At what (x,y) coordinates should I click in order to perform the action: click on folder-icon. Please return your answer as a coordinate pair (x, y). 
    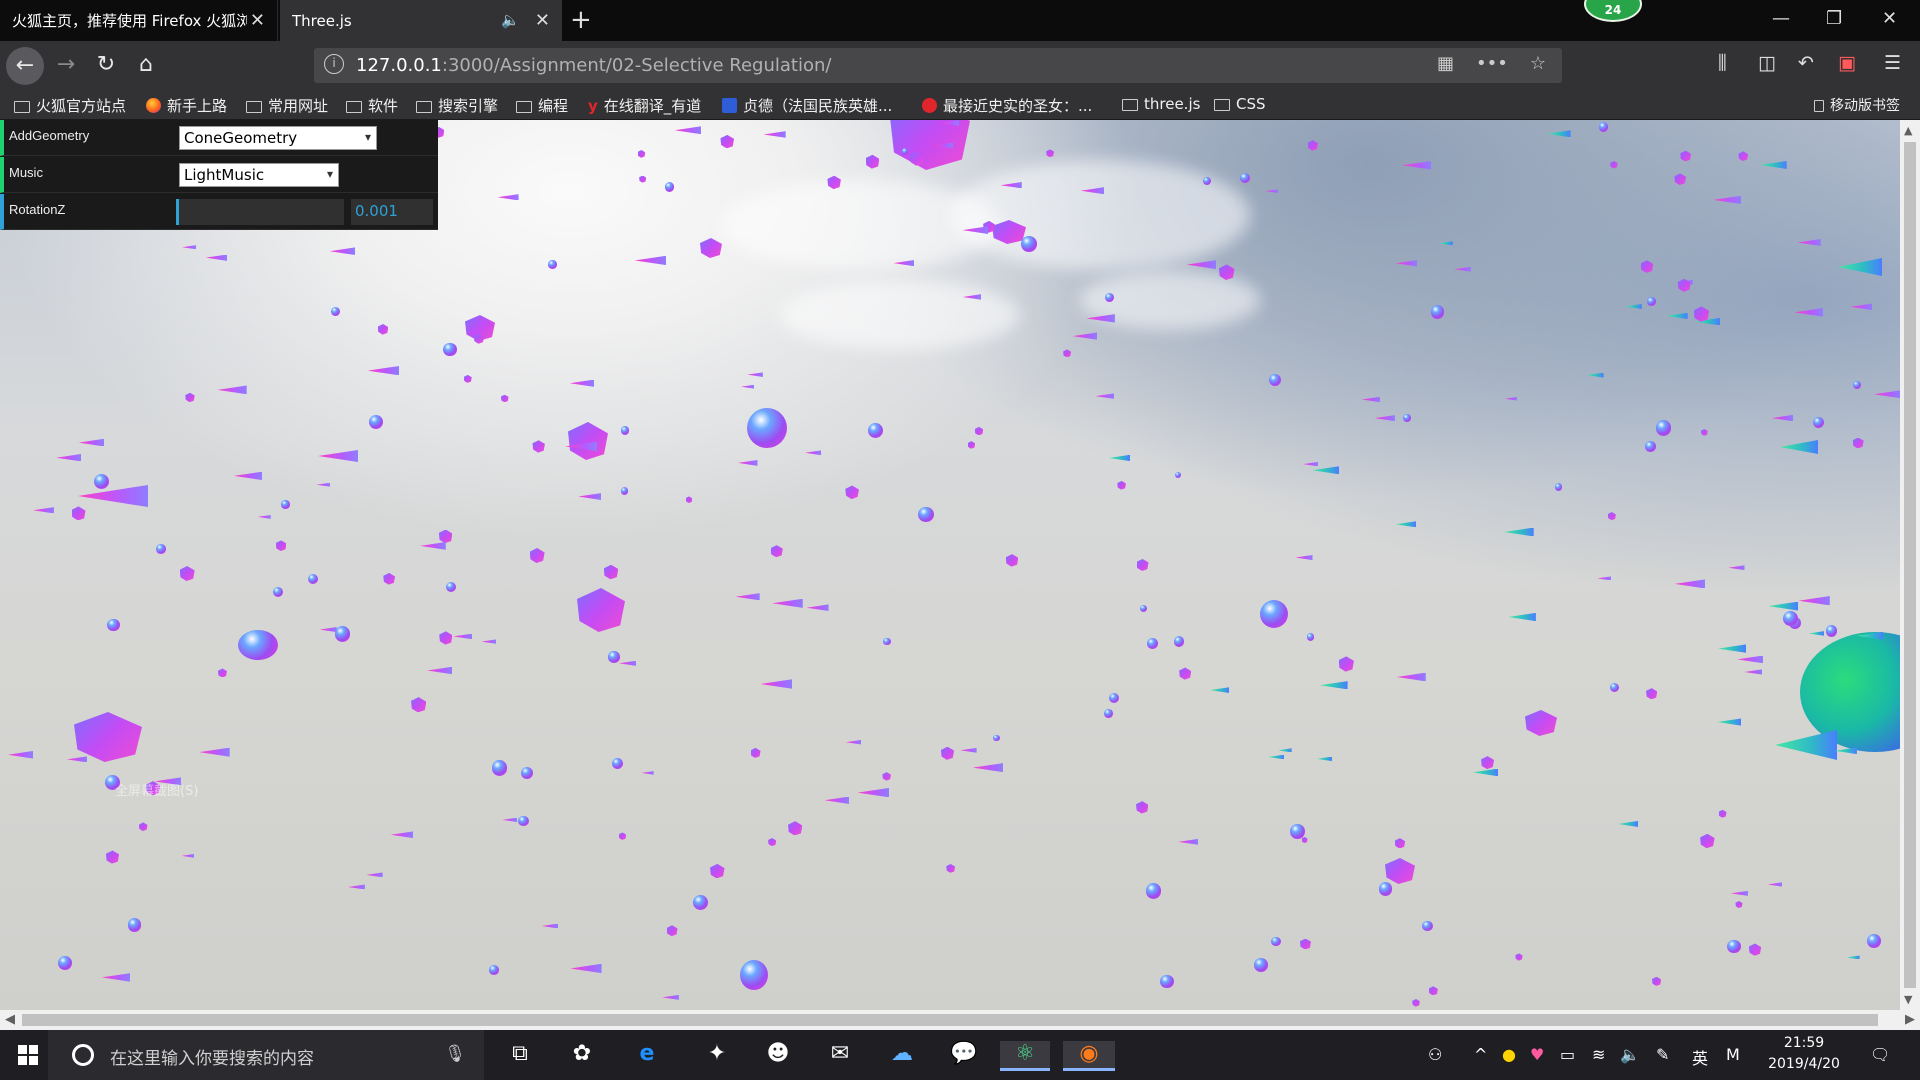
    Looking at the image, I should click on (22, 106).